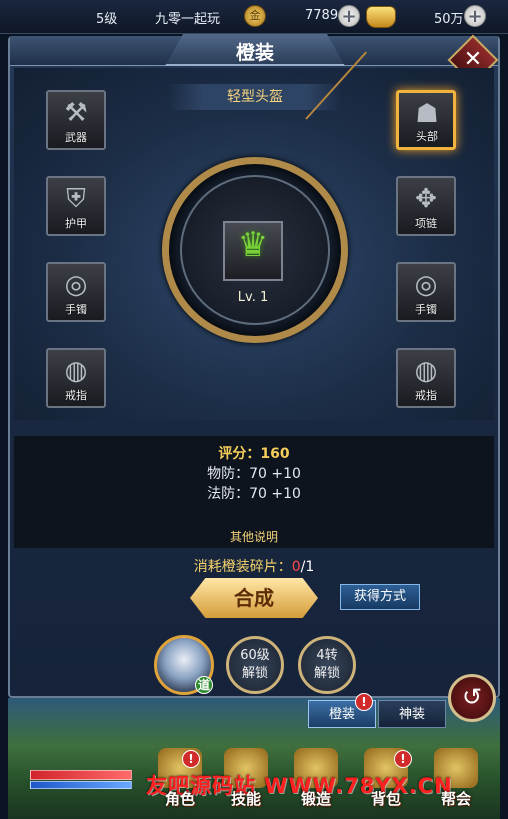  Describe the element at coordinates (426, 223) in the screenshot. I see `slot-label: 项链` at that location.